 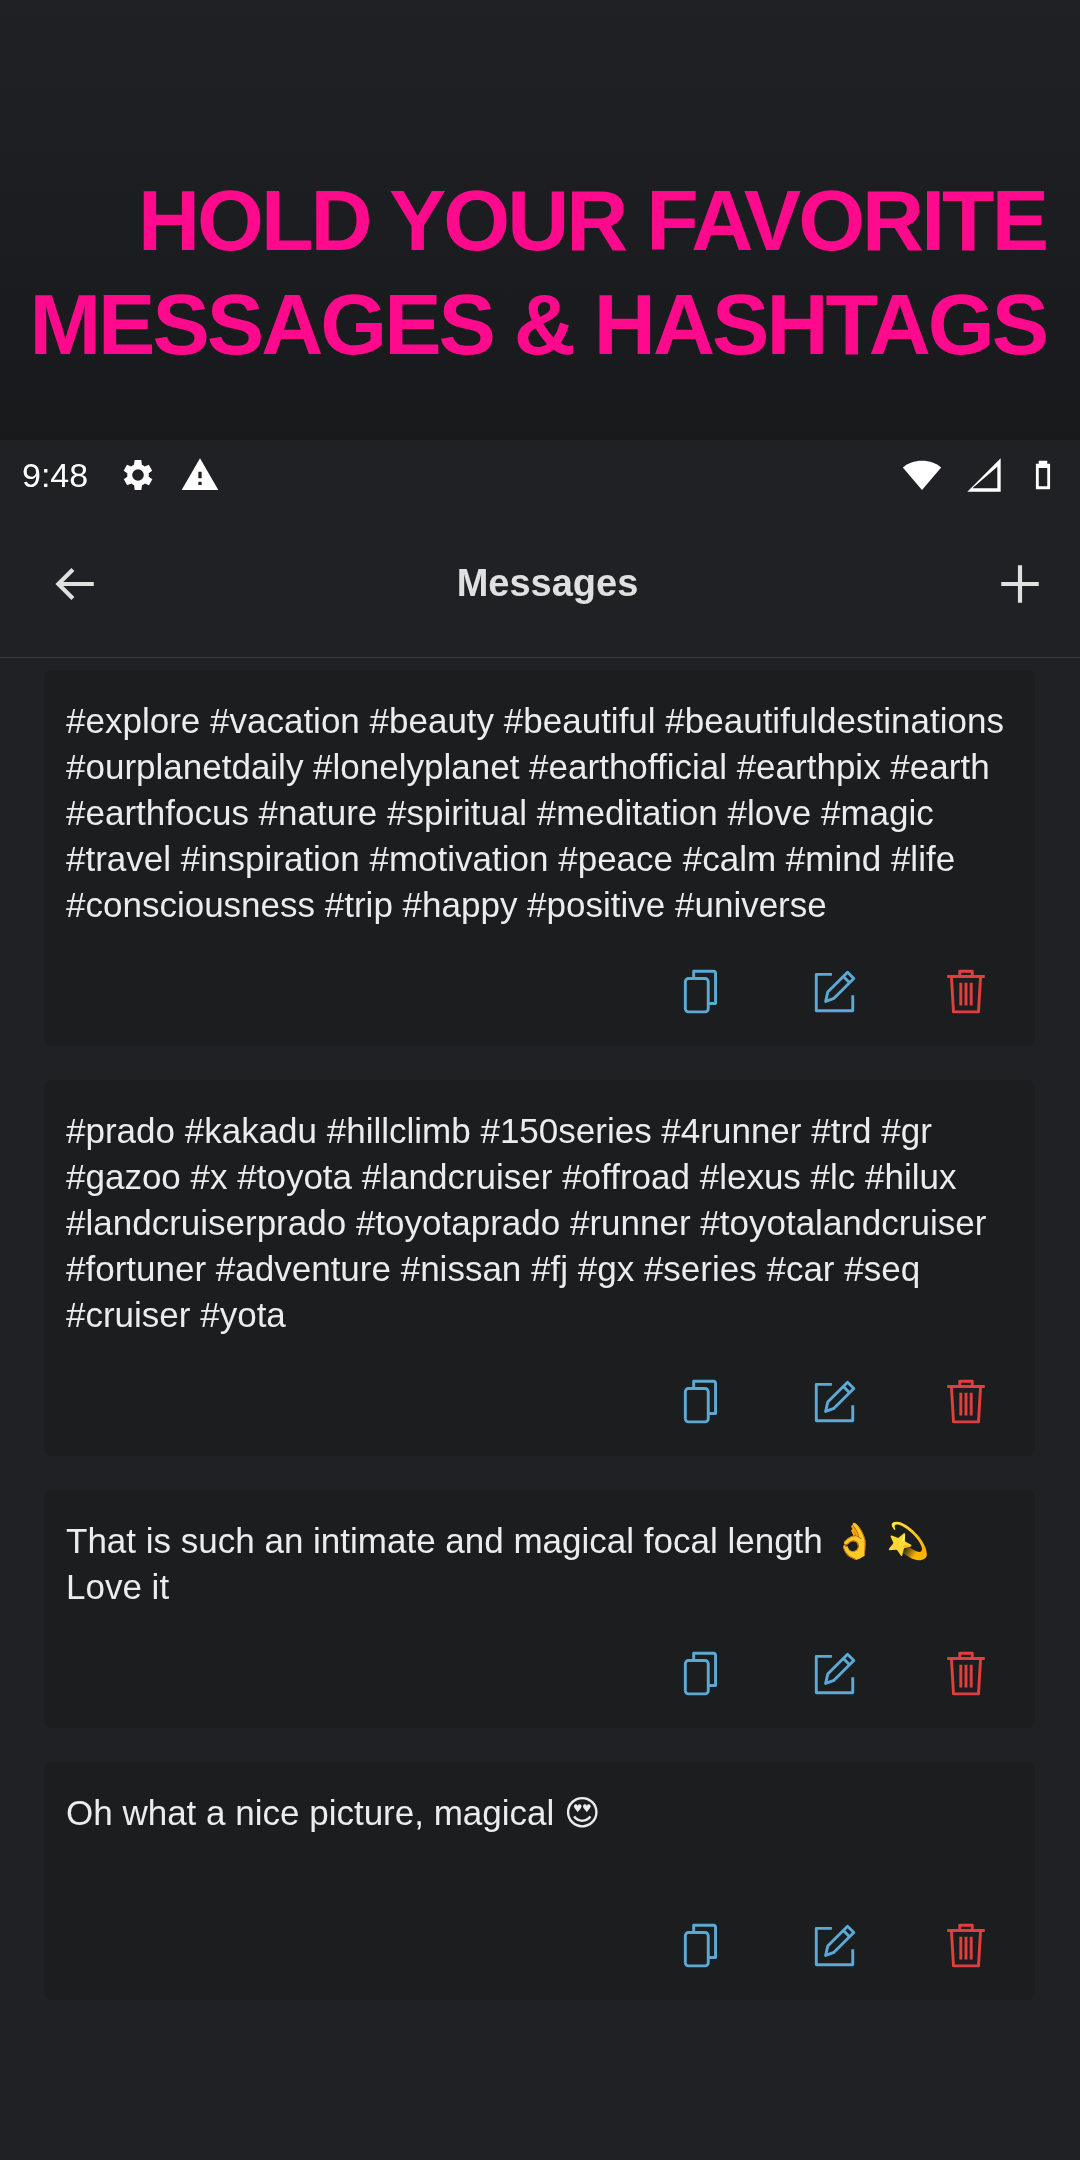 I want to click on message-text: #explore #vacation #beauty #beautiful #beautifuldestinations #ourplanetdaily #lonelyplanet #earthofficial #earthpix #earth #earthfocus #nature #spiritual #meditation #love #magic #travel #inspiration #motivation #peace #calm #mind #life #consciousness #trip #happy #positive #universe, so click(x=535, y=813).